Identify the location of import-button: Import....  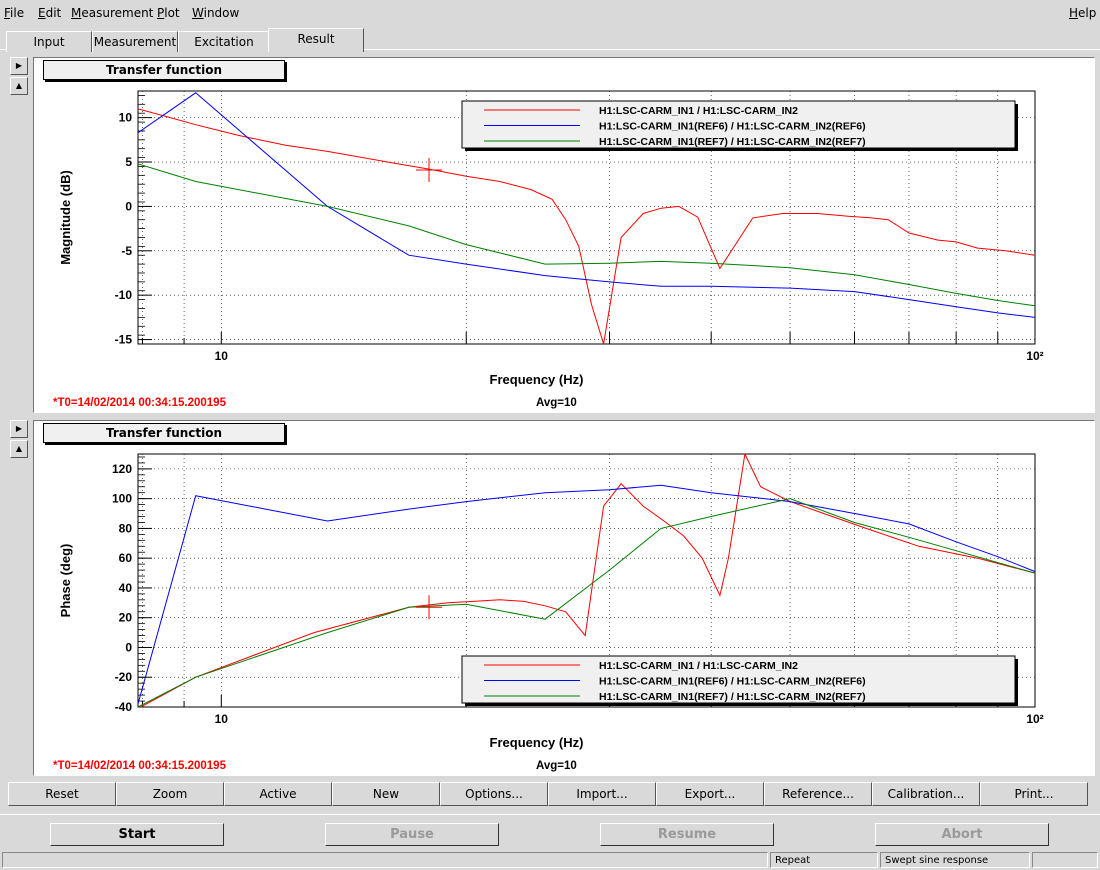
(602, 794).